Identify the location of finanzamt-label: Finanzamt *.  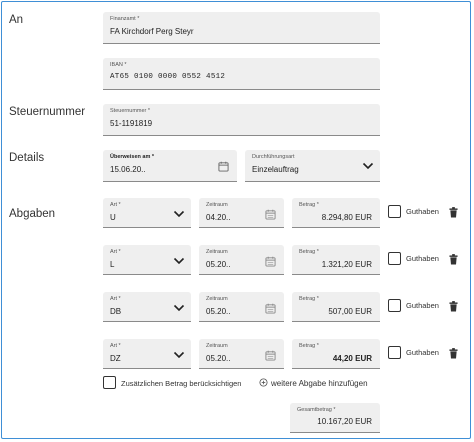
(125, 19).